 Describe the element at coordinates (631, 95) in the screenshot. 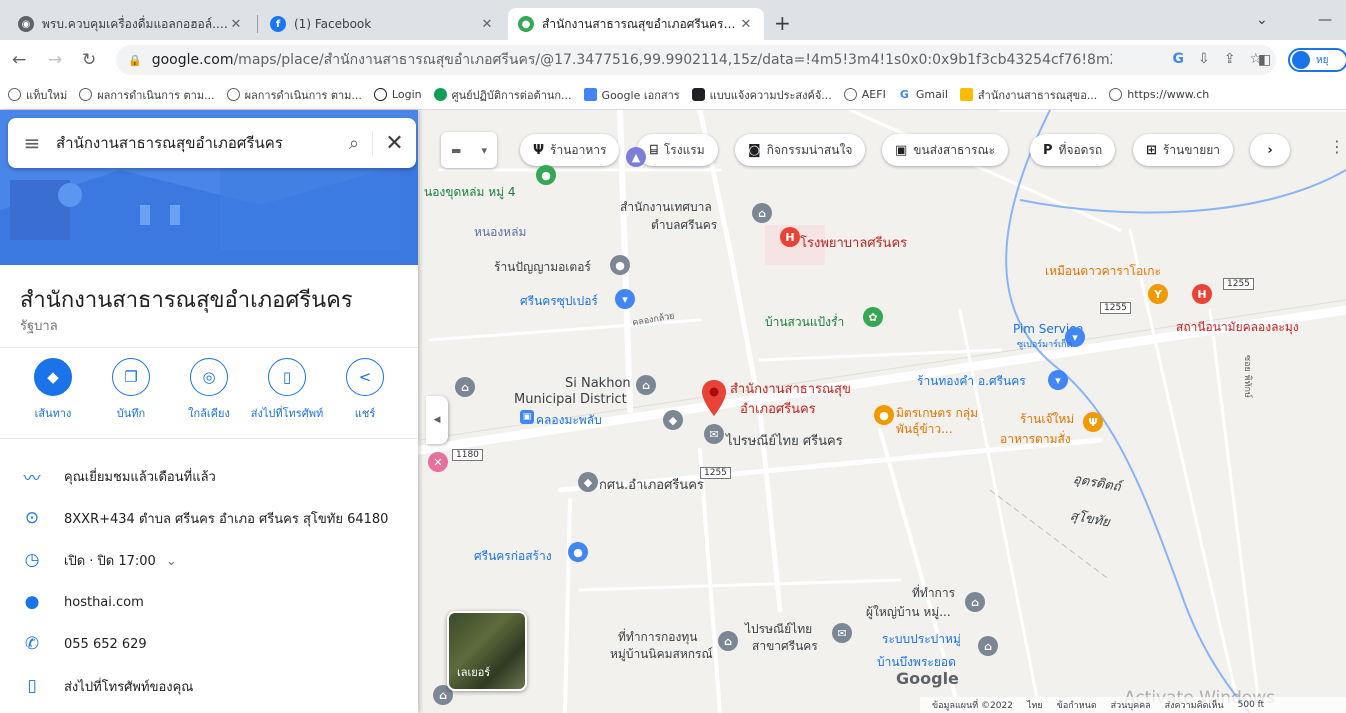

I see `bookmark-item: Google เอกสาร` at that location.